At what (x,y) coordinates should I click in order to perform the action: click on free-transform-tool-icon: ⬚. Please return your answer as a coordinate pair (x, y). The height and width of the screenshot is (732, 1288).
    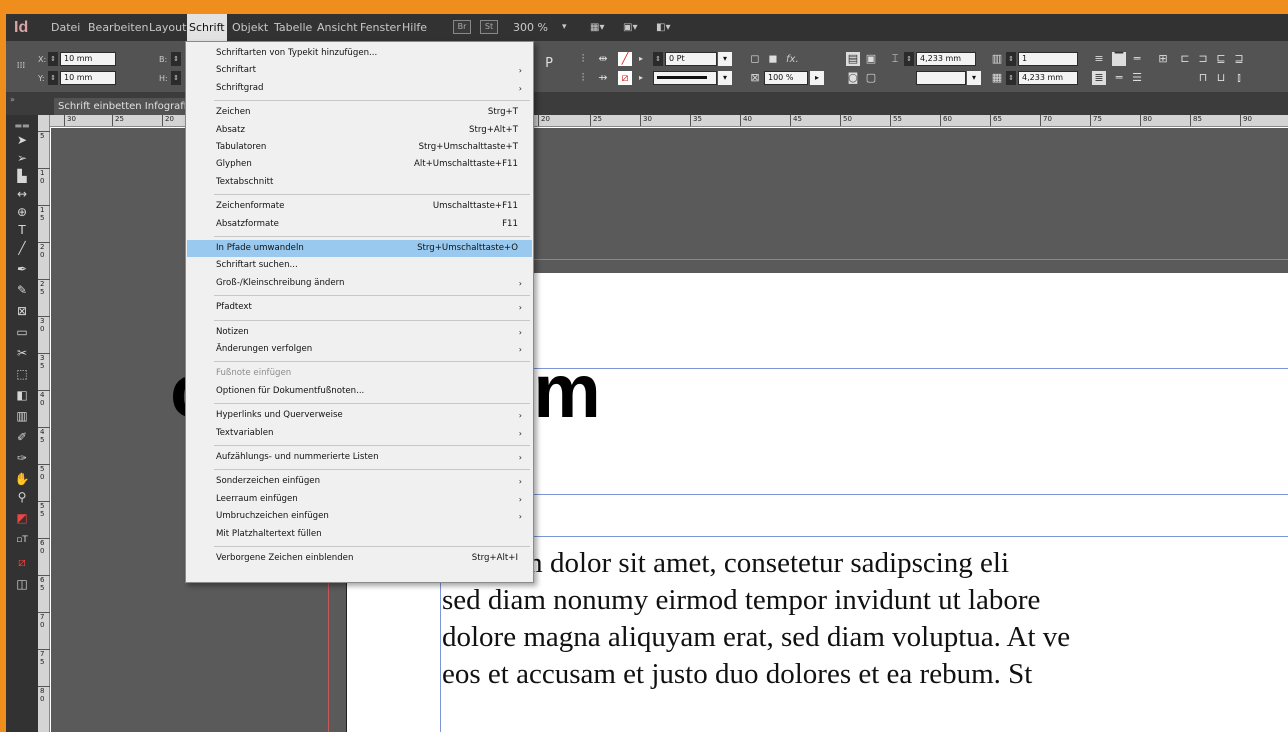
    Looking at the image, I should click on (22, 374).